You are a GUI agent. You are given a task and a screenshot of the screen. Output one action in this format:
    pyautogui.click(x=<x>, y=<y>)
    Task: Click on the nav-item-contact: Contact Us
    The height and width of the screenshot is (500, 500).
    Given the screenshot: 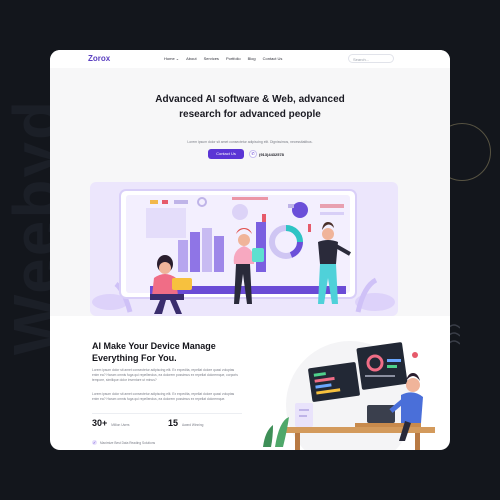 What is the action you would take?
    pyautogui.click(x=273, y=58)
    